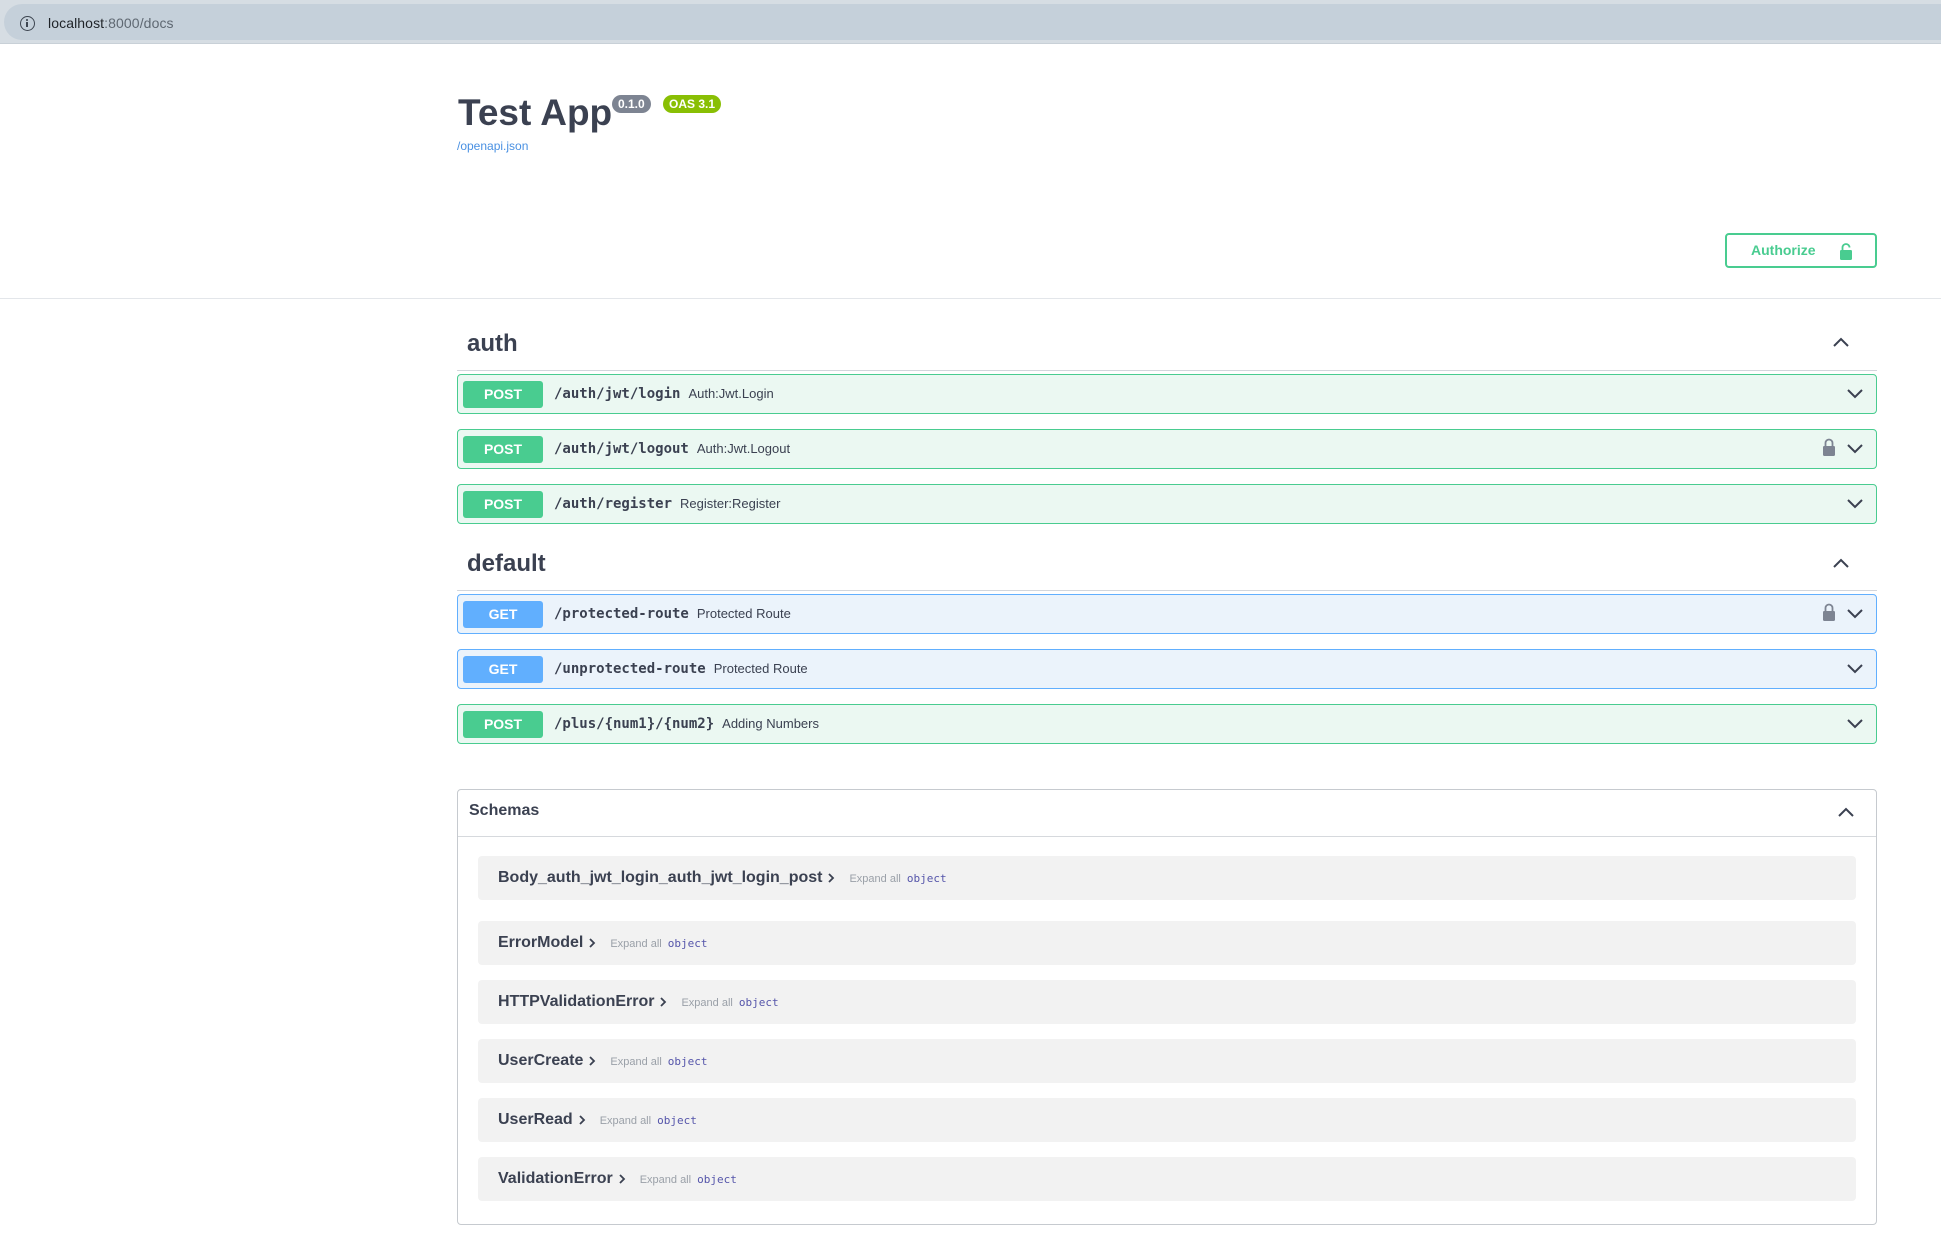 Image resolution: width=1941 pixels, height=1244 pixels. I want to click on operation-path: /auth/register Register:Register, so click(667, 504).